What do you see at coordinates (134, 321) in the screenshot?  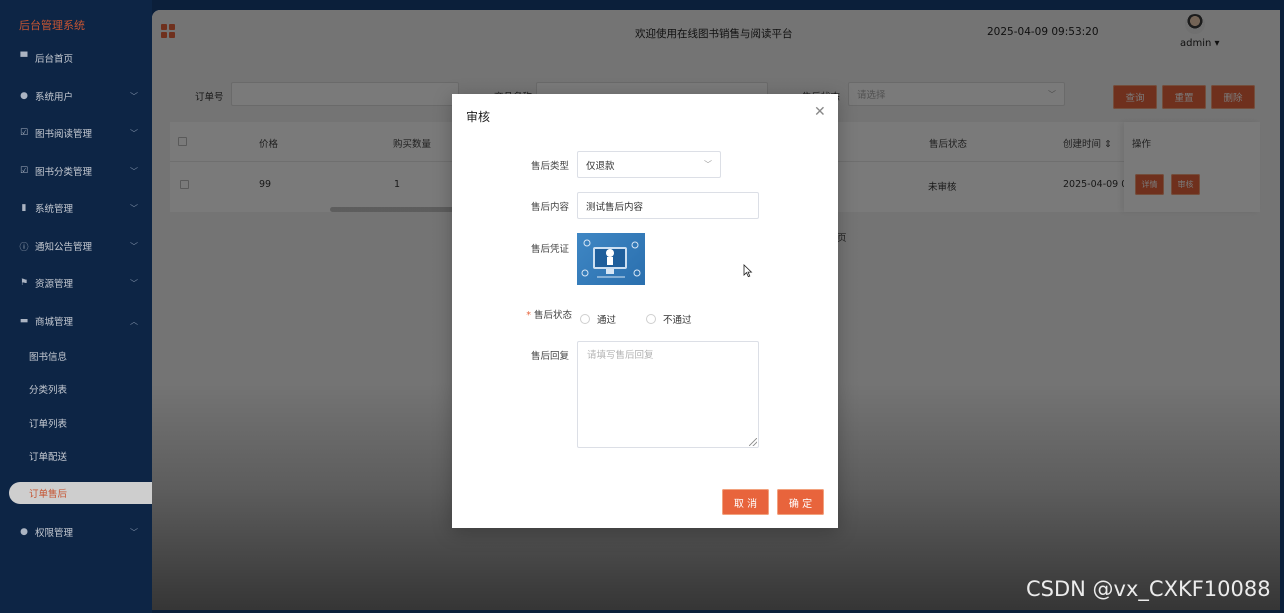 I see `chevron-up-icon: ︿` at bounding box center [134, 321].